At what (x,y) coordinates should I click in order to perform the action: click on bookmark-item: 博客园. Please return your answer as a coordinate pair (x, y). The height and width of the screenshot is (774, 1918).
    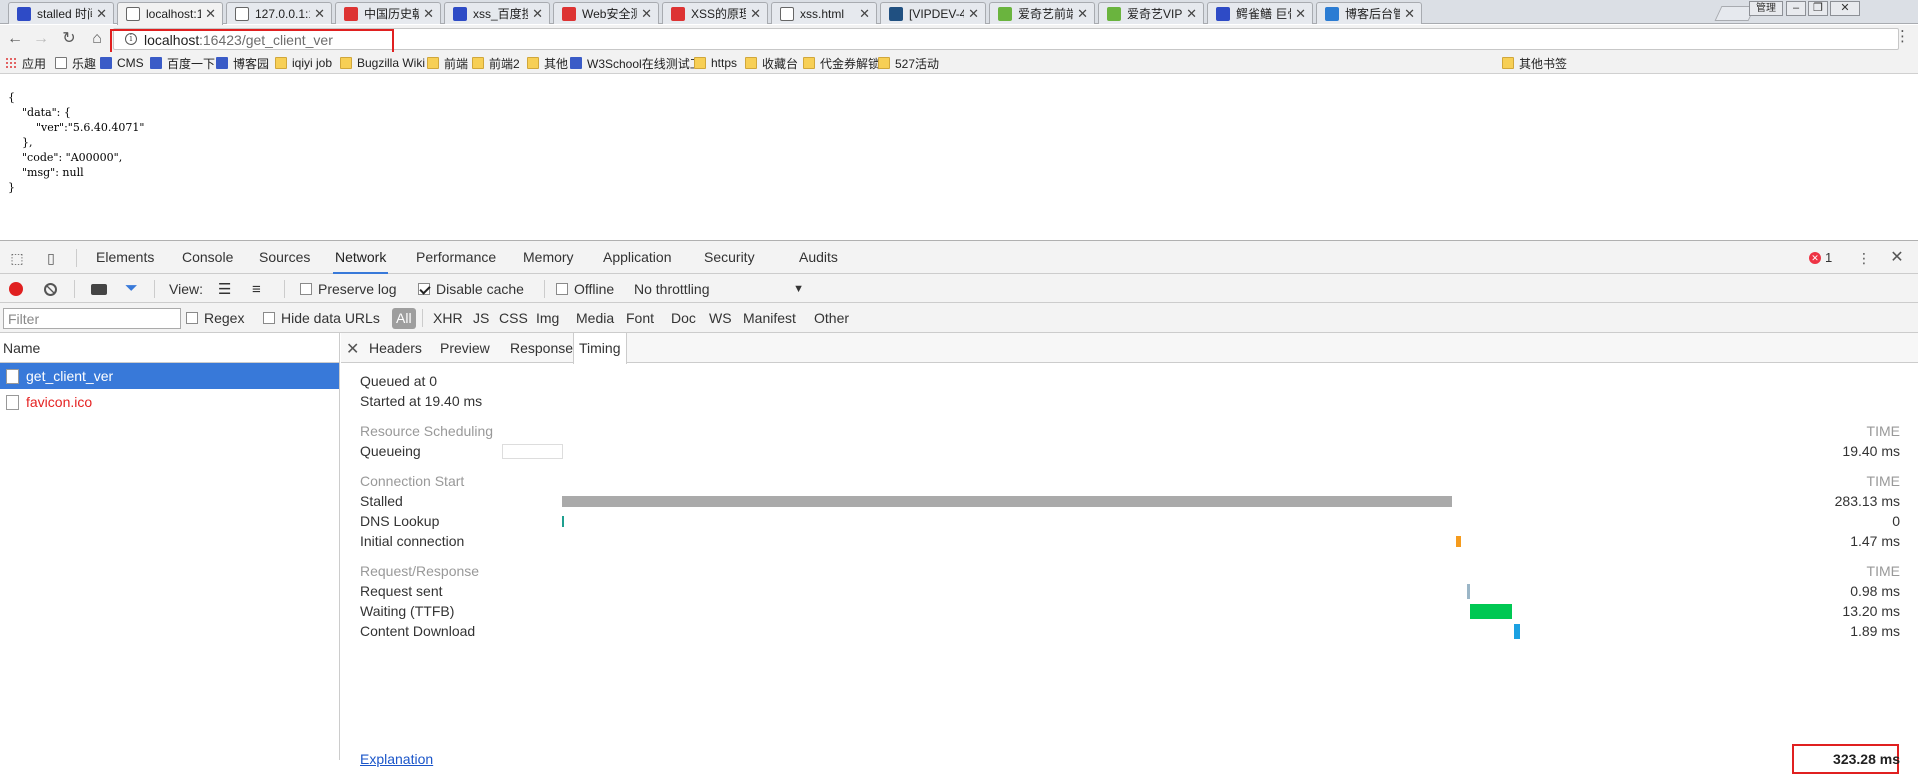
    Looking at the image, I should click on (242, 63).